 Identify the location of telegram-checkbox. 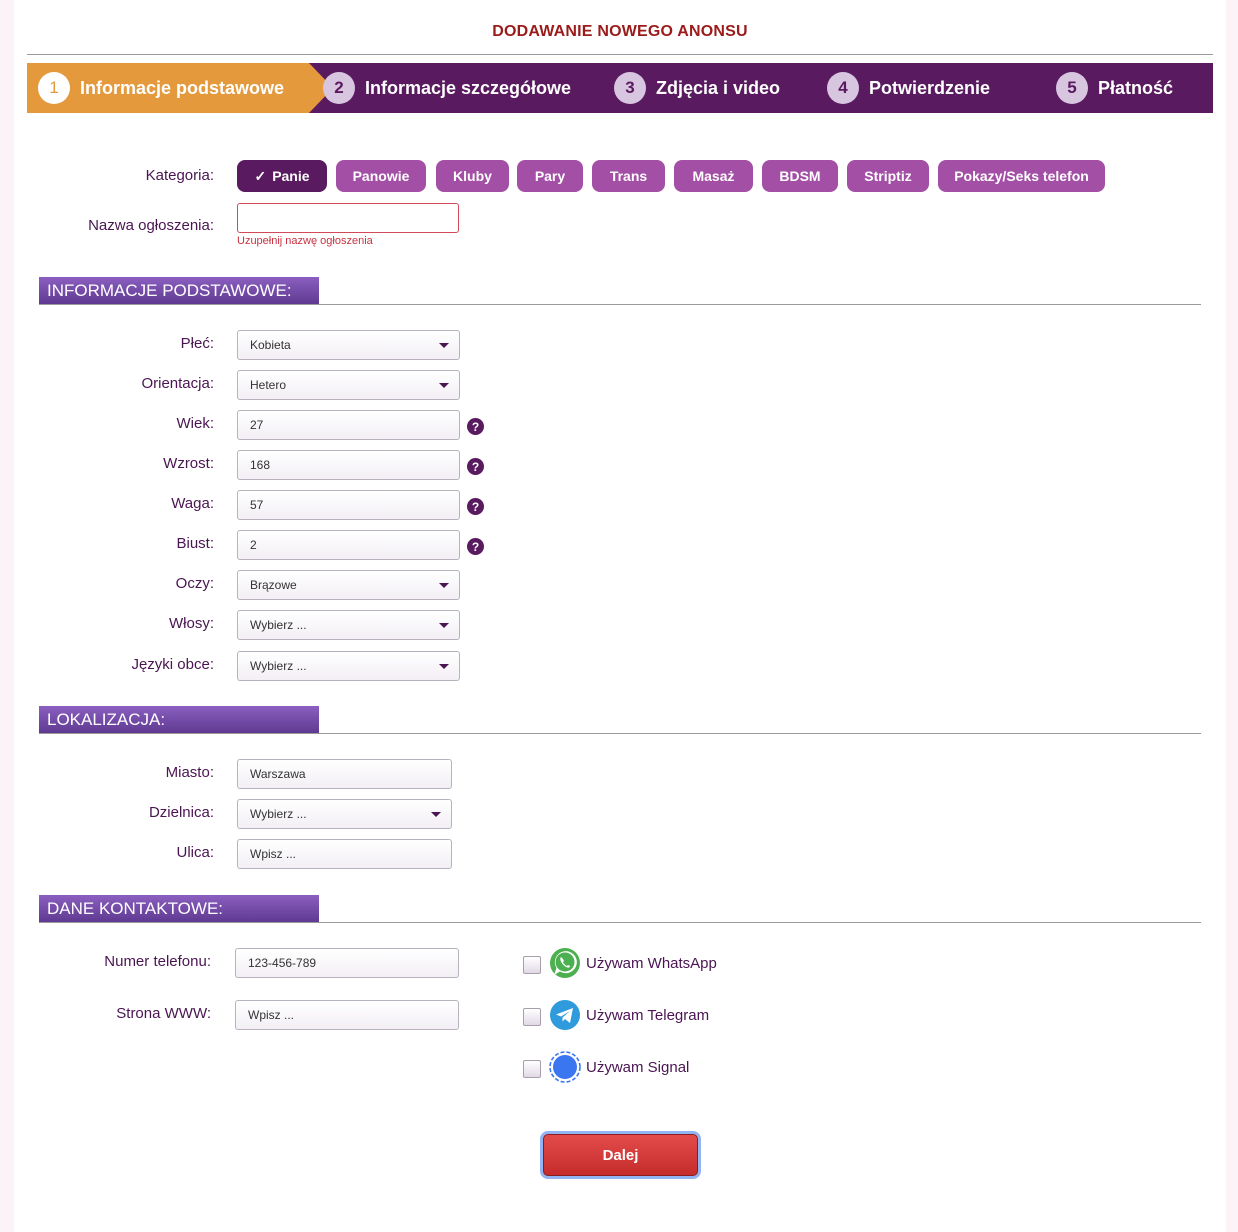
(532, 1017).